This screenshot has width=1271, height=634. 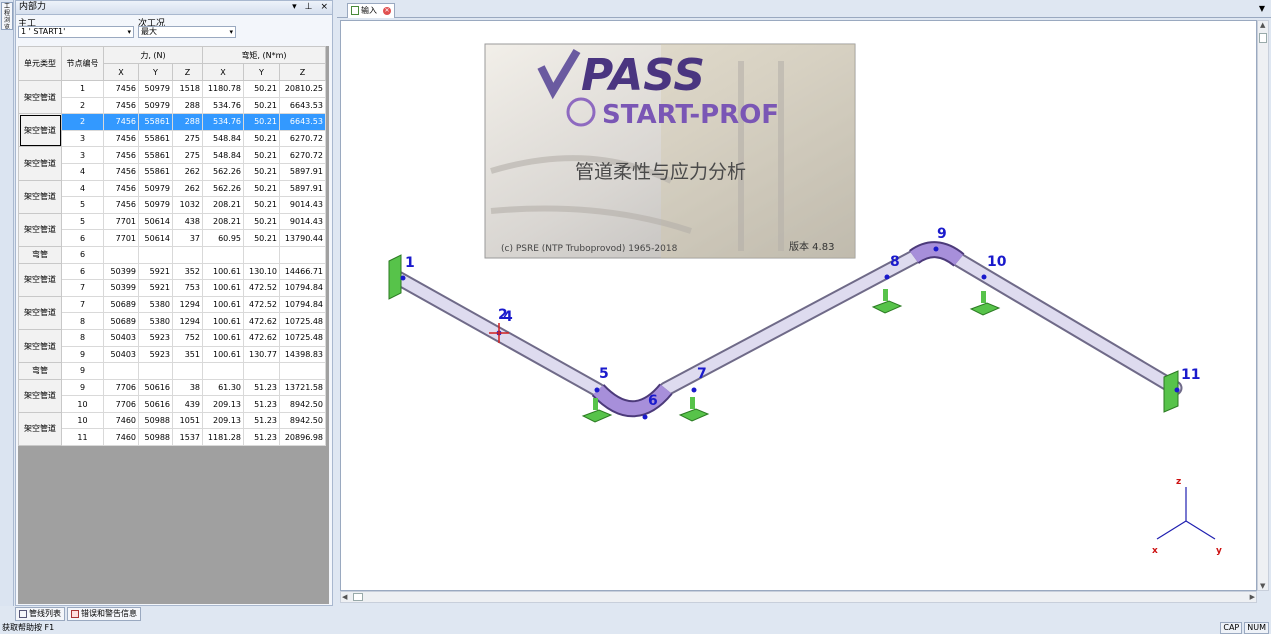 What do you see at coordinates (223, 238) in the screenshot?
I see `value-cell: 60.95` at bounding box center [223, 238].